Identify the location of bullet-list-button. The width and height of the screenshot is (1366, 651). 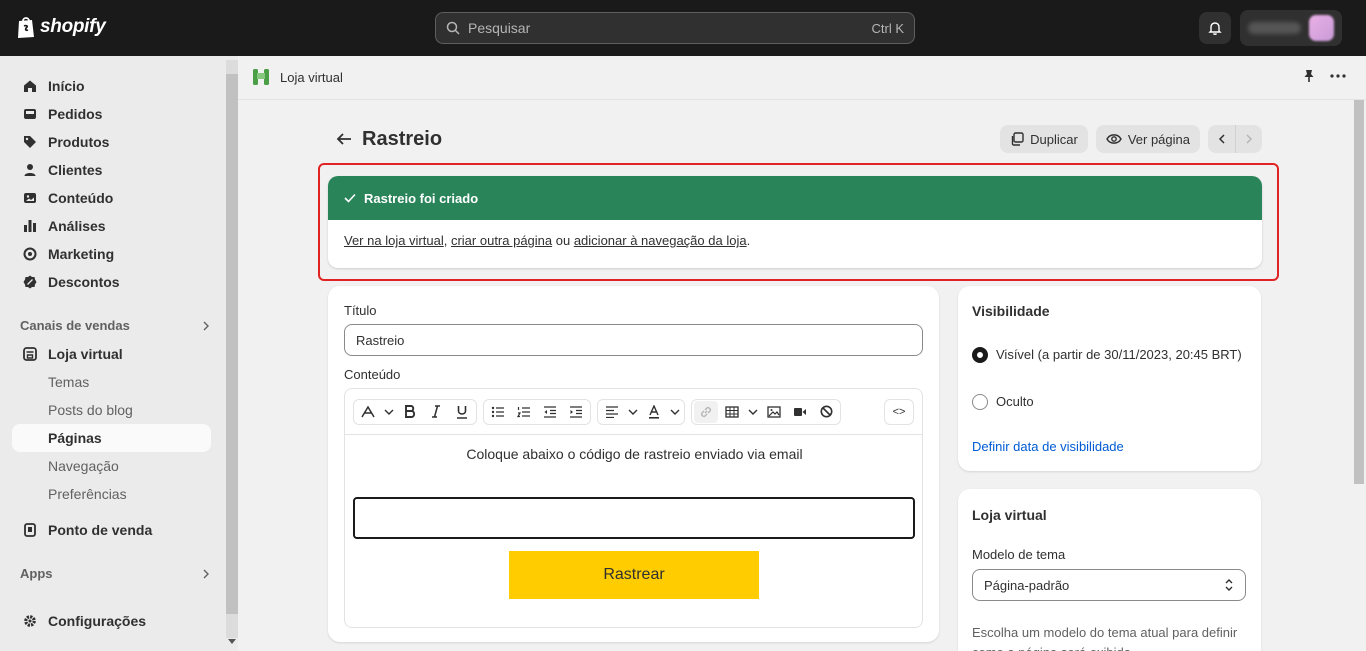
(498, 412).